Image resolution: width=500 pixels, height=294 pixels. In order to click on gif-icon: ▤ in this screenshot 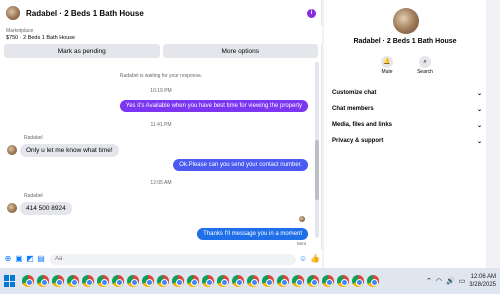, I will do `click(41, 259)`.